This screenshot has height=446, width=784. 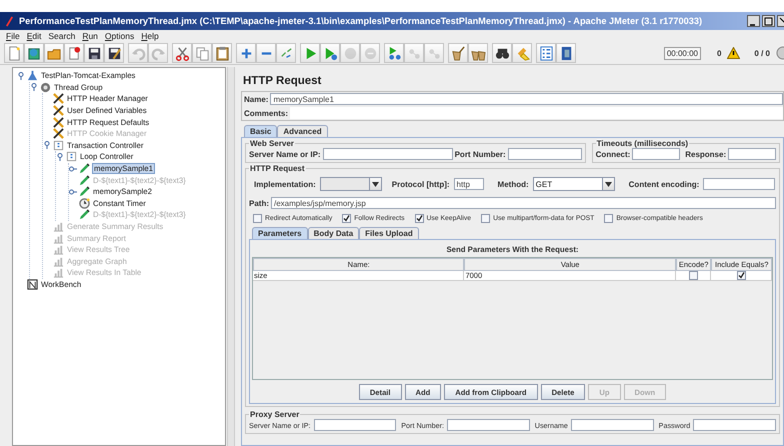 What do you see at coordinates (733, 53) in the screenshot?
I see `warning-icon` at bounding box center [733, 53].